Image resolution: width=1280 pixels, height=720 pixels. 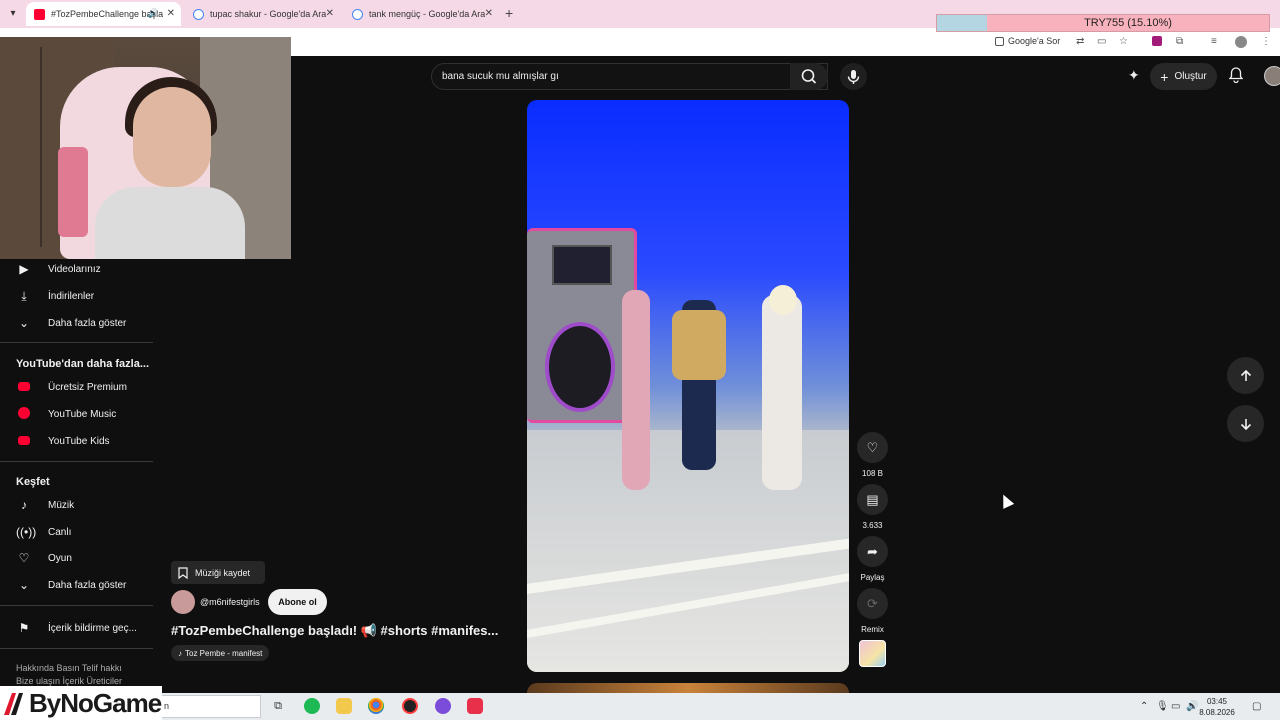 What do you see at coordinates (145, 148) in the screenshot?
I see `webcam-overlay` at bounding box center [145, 148].